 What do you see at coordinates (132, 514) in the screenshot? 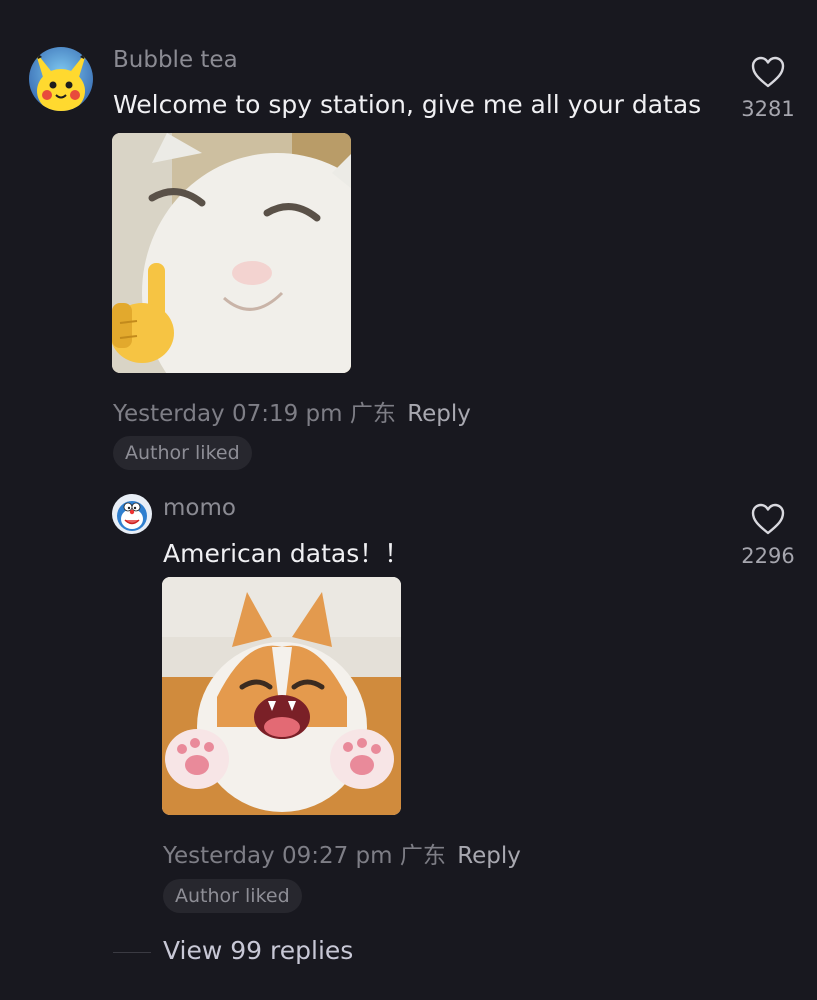
I see `doraemon-avatar-icon` at bounding box center [132, 514].